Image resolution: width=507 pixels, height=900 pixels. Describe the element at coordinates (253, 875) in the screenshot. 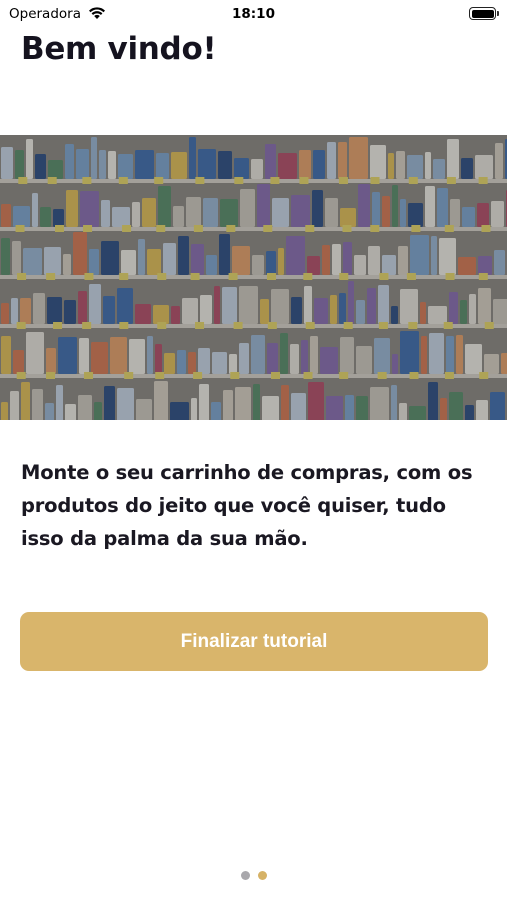

I see `page-indicator` at that location.